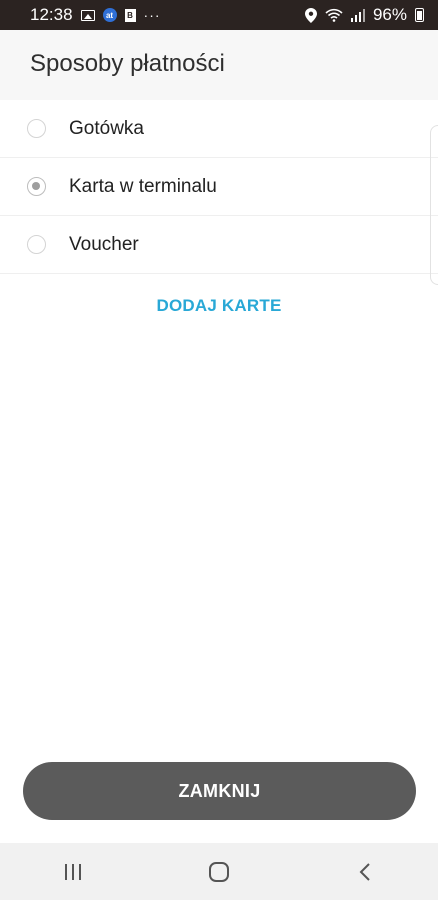  Describe the element at coordinates (36, 186) in the screenshot. I see `radio-button-selected` at that location.